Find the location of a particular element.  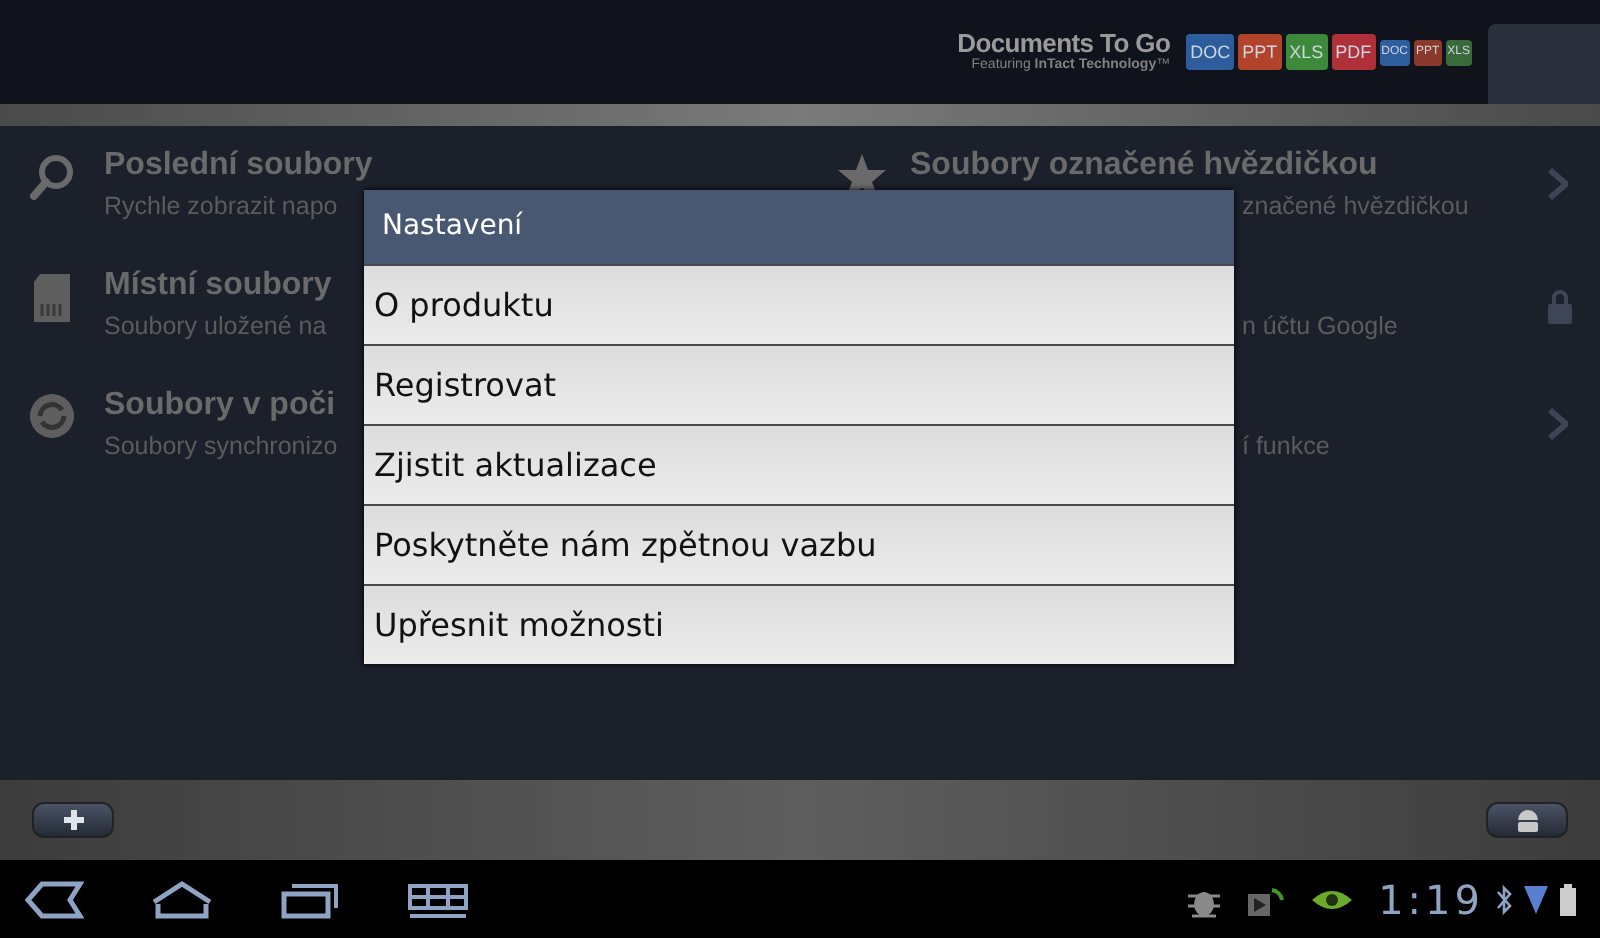

dialog-menu-item: Poskytněte nám zpětnou vazbu is located at coordinates (799, 544).